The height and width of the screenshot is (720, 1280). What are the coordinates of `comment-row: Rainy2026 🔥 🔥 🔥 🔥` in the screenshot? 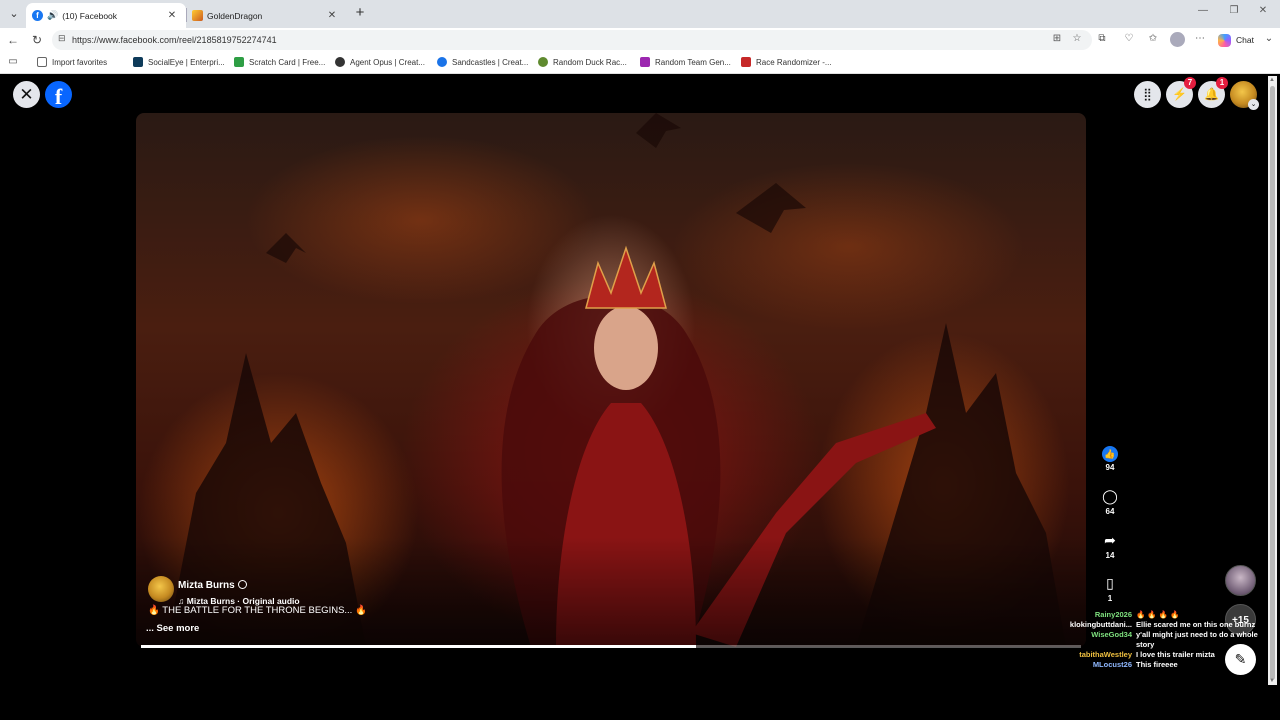 It's located at (1155, 615).